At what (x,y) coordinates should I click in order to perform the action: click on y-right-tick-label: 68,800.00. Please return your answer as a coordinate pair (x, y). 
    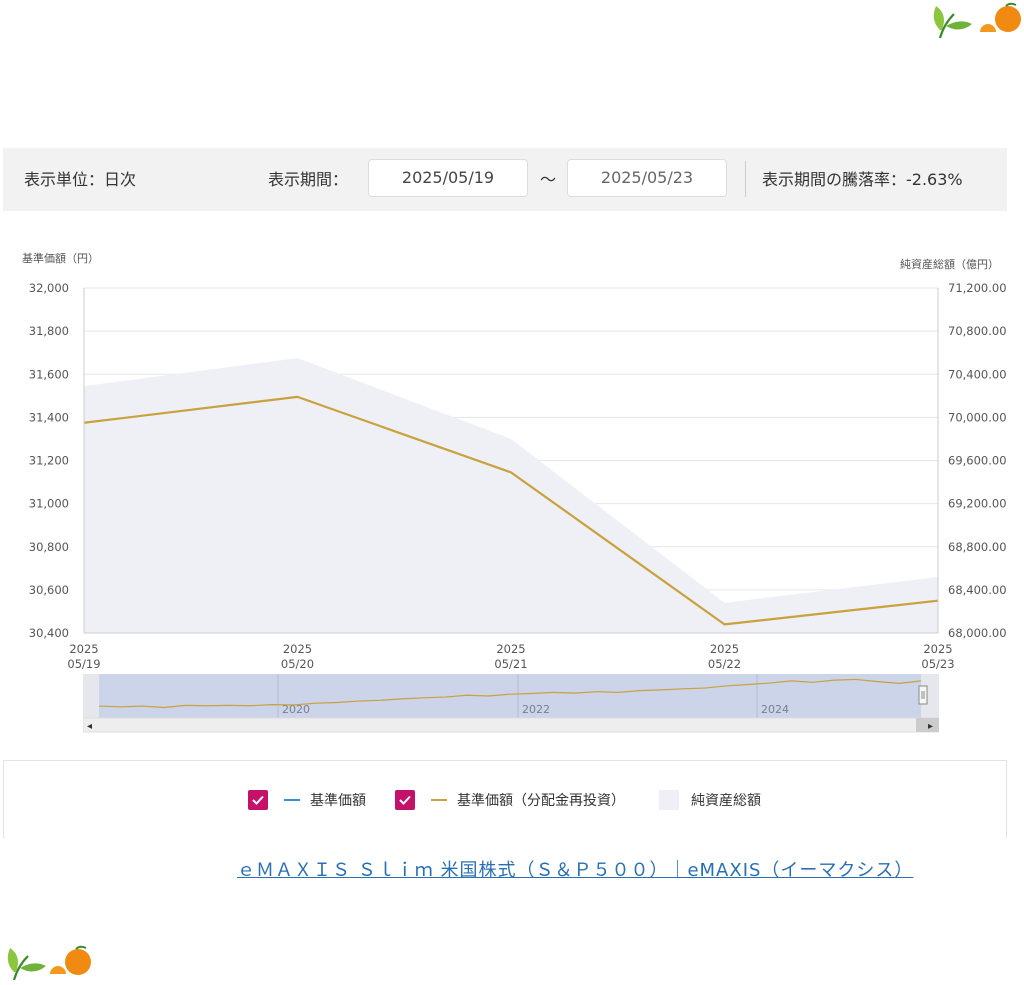
    Looking at the image, I should click on (977, 547).